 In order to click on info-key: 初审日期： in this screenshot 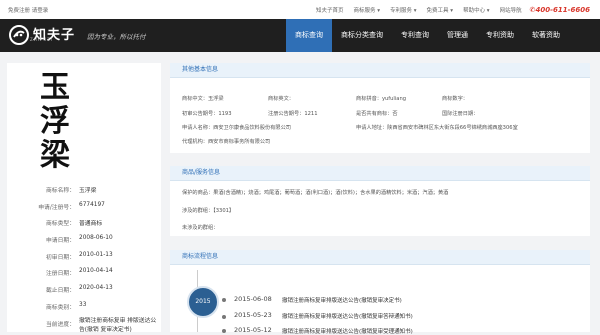, I will do `click(60, 257)`.